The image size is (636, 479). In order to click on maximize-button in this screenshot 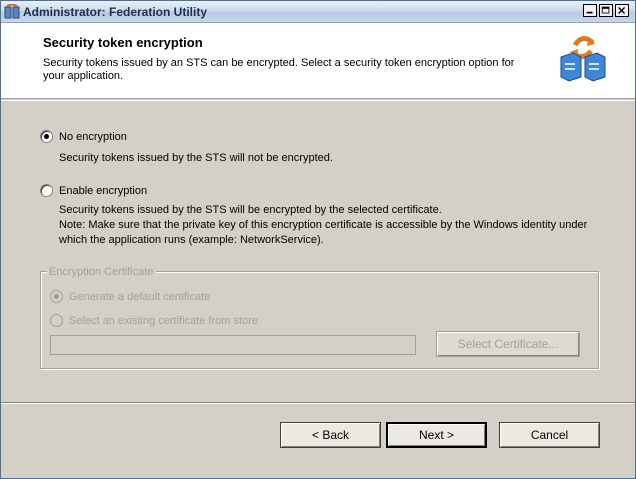, I will do `click(606, 10)`.